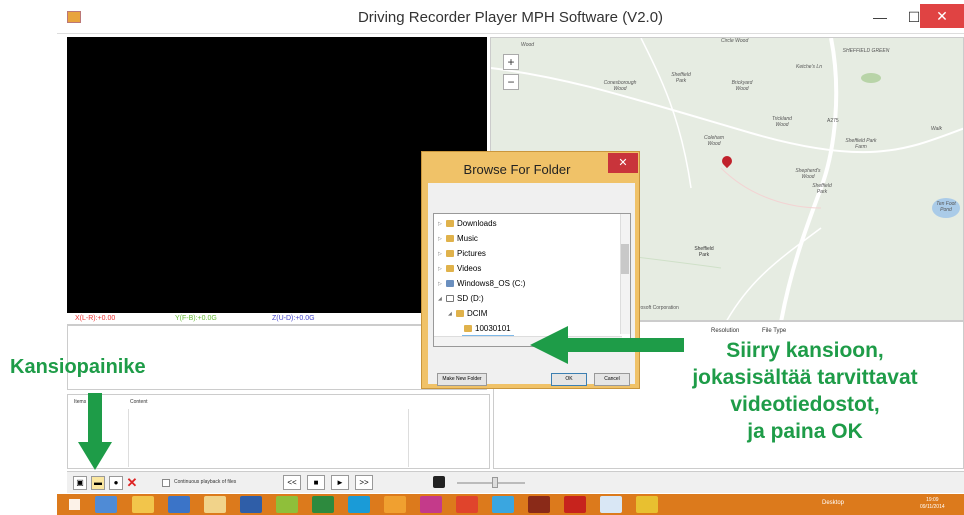 This screenshot has height=515, width=964. What do you see at coordinates (98, 483) in the screenshot?
I see `folder-icon: ▬` at bounding box center [98, 483].